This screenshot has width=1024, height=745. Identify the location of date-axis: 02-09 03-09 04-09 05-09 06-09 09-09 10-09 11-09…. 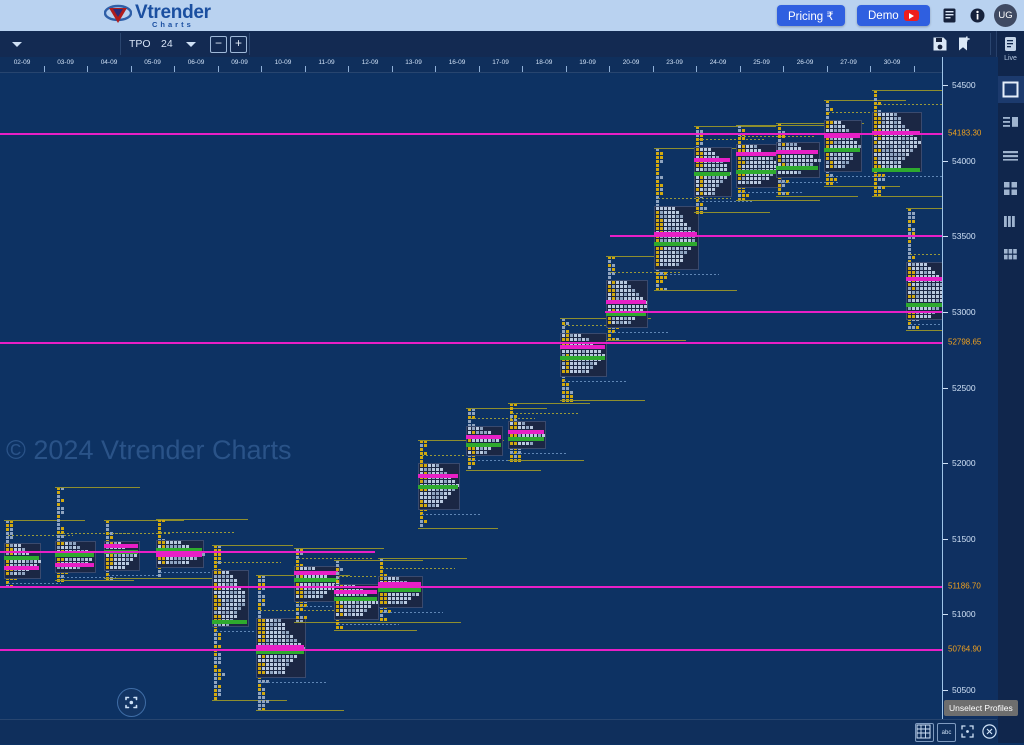
(471, 65).